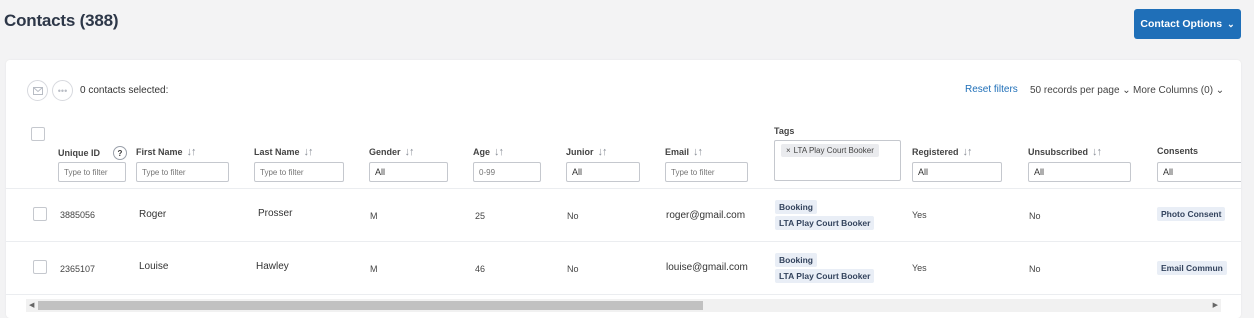 Image resolution: width=1254 pixels, height=318 pixels. What do you see at coordinates (277, 152) in the screenshot?
I see `column-label: Last Name` at bounding box center [277, 152].